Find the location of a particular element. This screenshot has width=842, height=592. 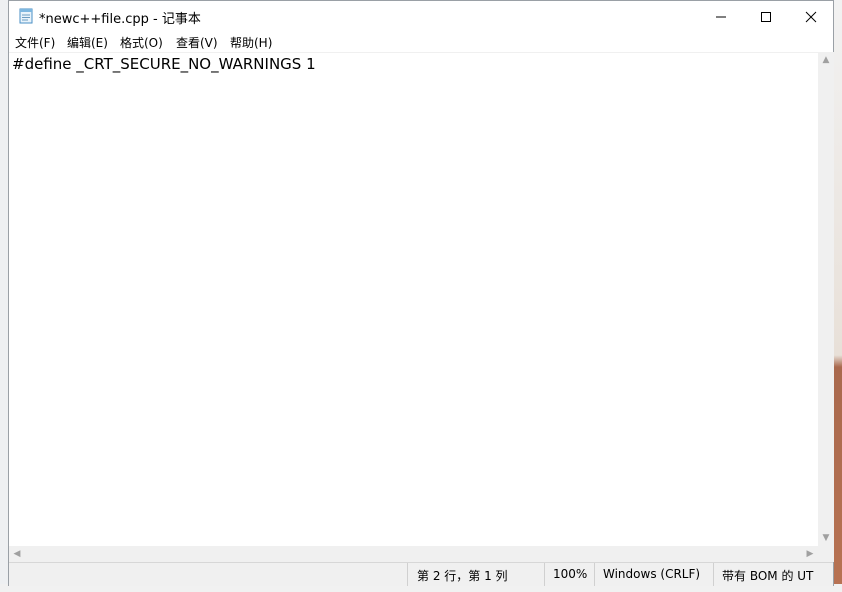

close-button is located at coordinates (811, 16).